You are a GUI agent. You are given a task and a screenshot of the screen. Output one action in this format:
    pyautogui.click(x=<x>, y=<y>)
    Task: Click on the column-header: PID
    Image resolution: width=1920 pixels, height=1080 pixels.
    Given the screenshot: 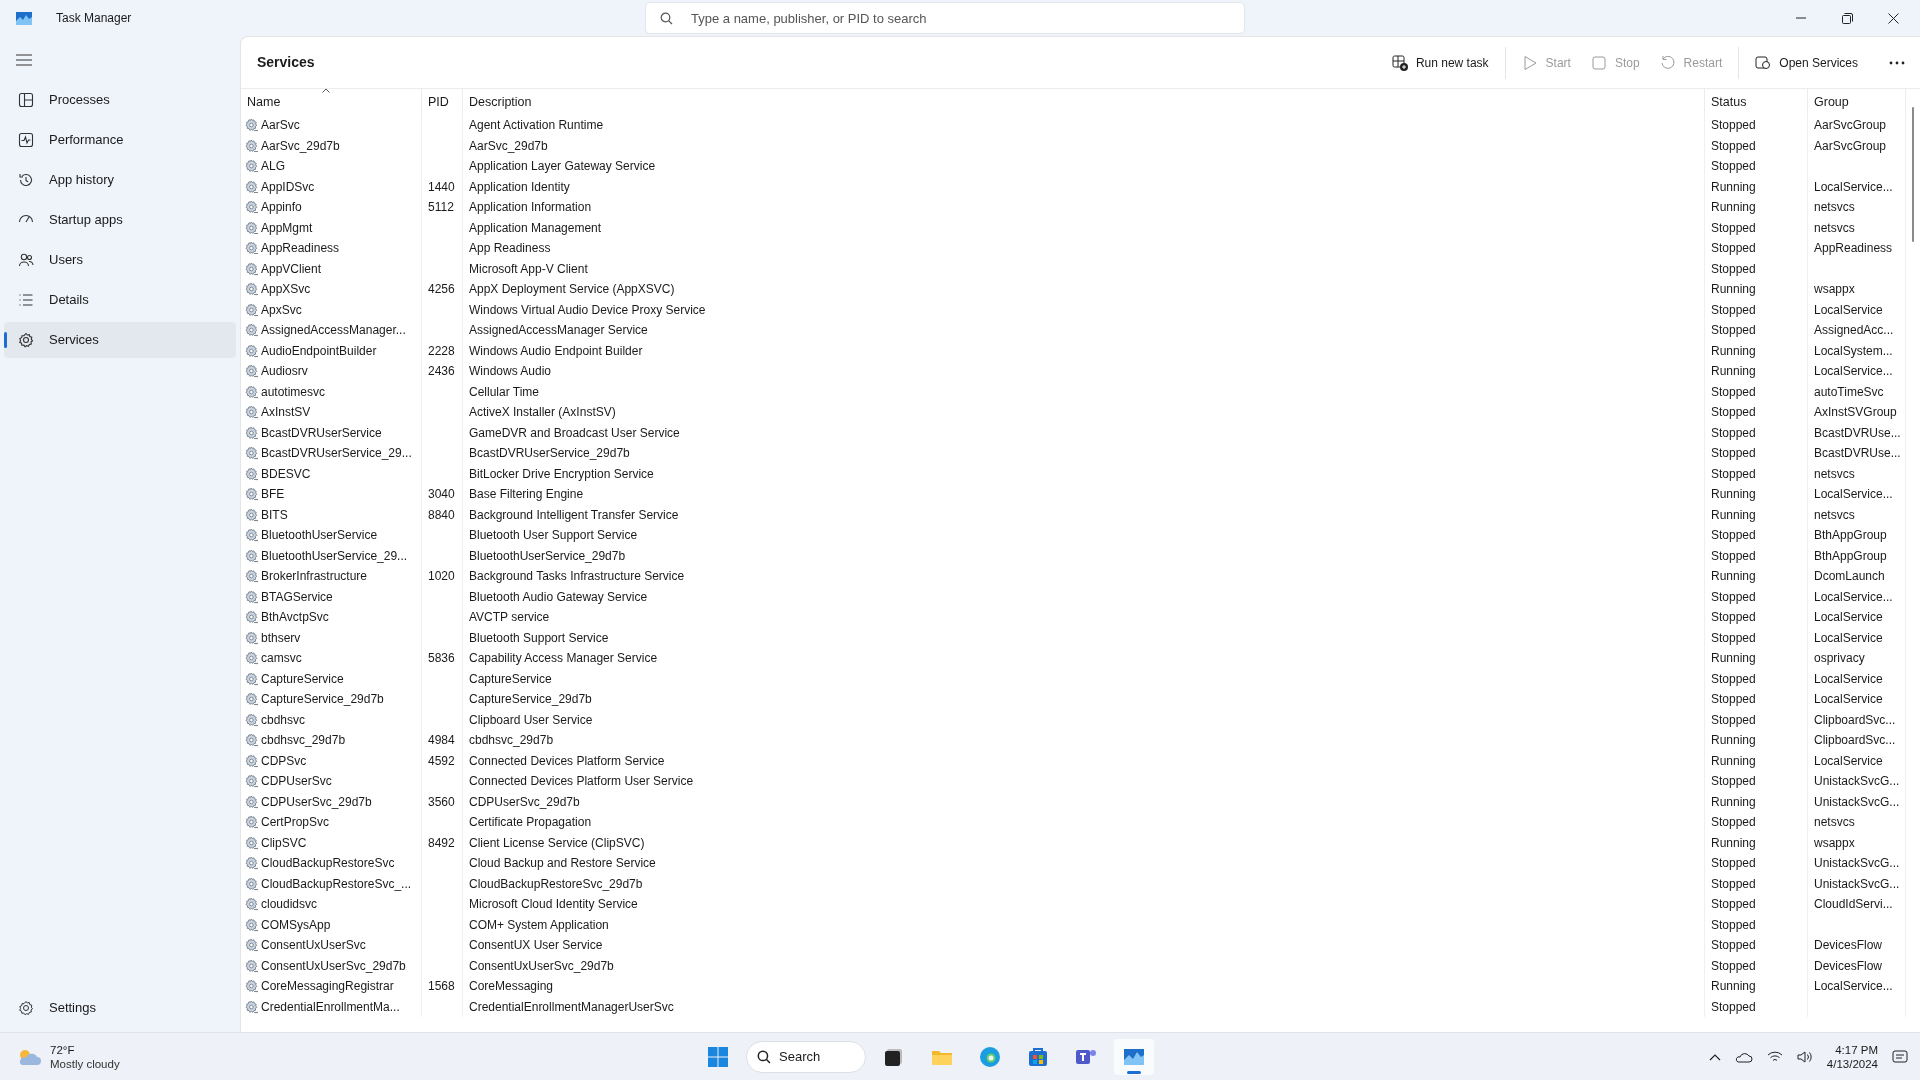 What is the action you would take?
    pyautogui.click(x=442, y=102)
    